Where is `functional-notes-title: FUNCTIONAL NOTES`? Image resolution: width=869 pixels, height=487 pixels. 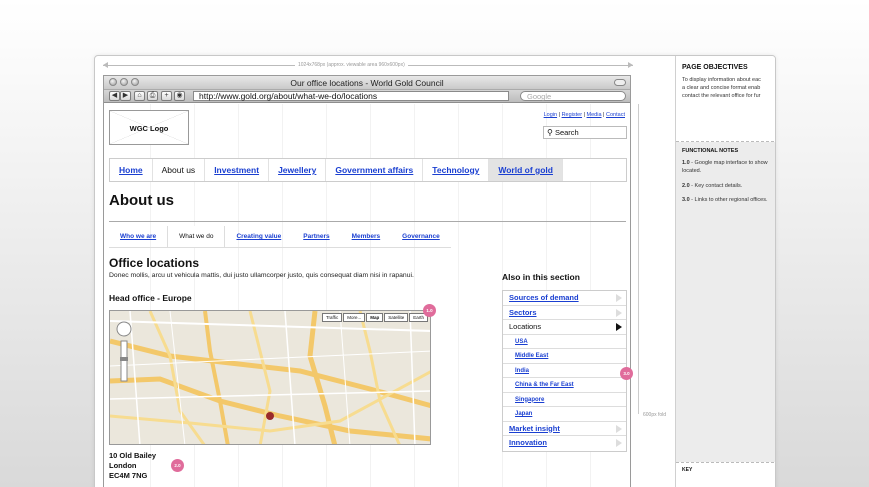
functional-notes-title: FUNCTIONAL NOTES is located at coordinates (710, 151).